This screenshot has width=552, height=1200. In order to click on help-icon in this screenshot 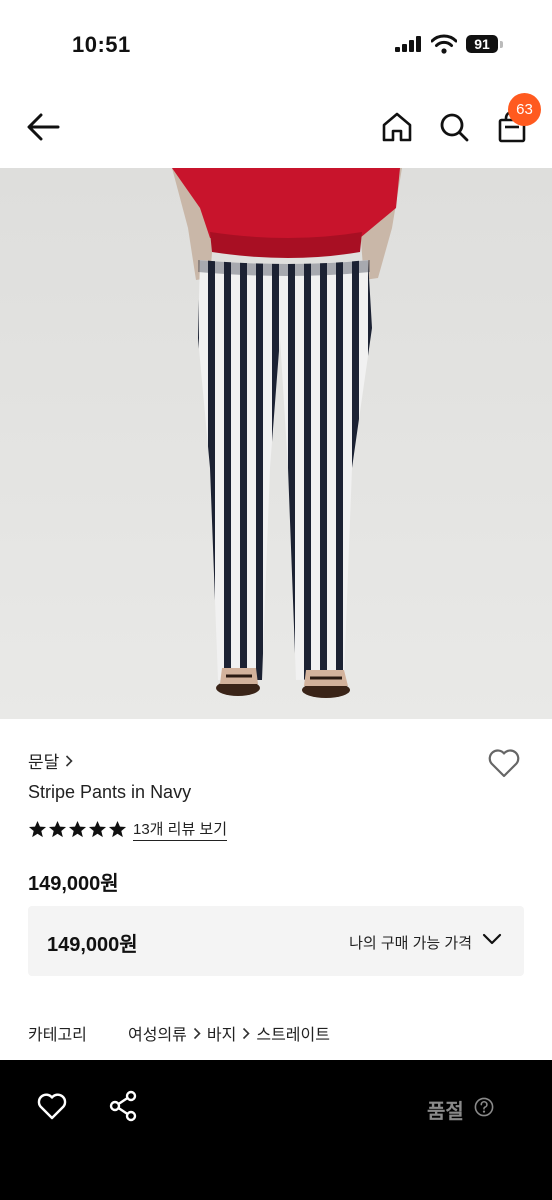, I will do `click(484, 1107)`.